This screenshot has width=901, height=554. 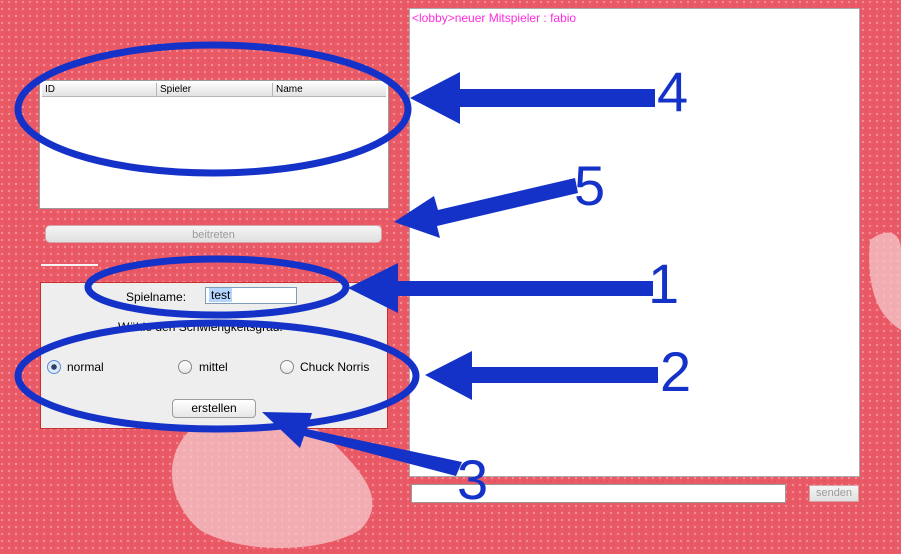 What do you see at coordinates (676, 371) in the screenshot?
I see `annotation-label-2: 2` at bounding box center [676, 371].